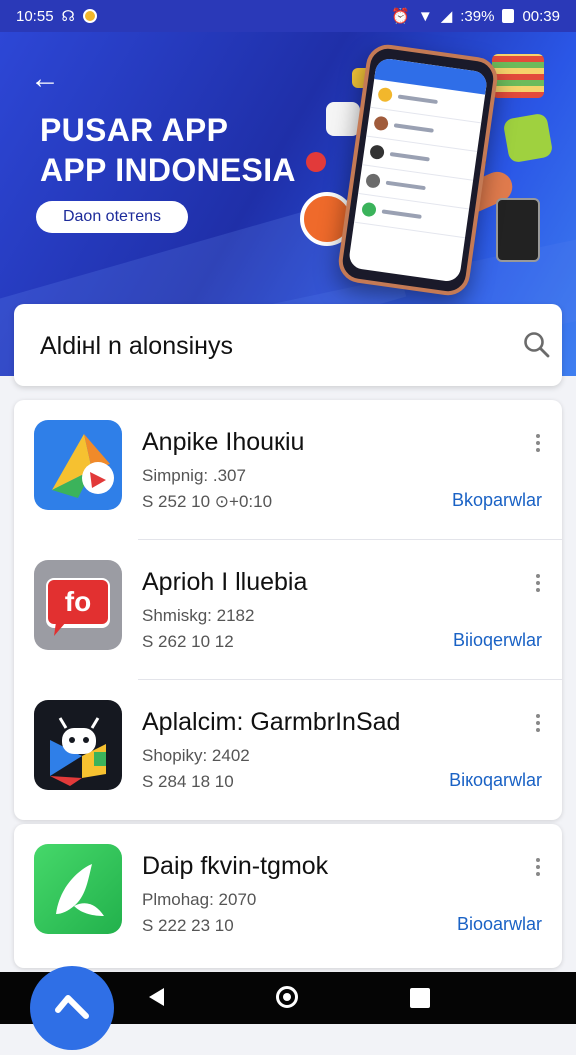 The height and width of the screenshot is (1055, 576). Describe the element at coordinates (497, 500) in the screenshot. I see `app-action-link: Bkoparwlar` at that location.